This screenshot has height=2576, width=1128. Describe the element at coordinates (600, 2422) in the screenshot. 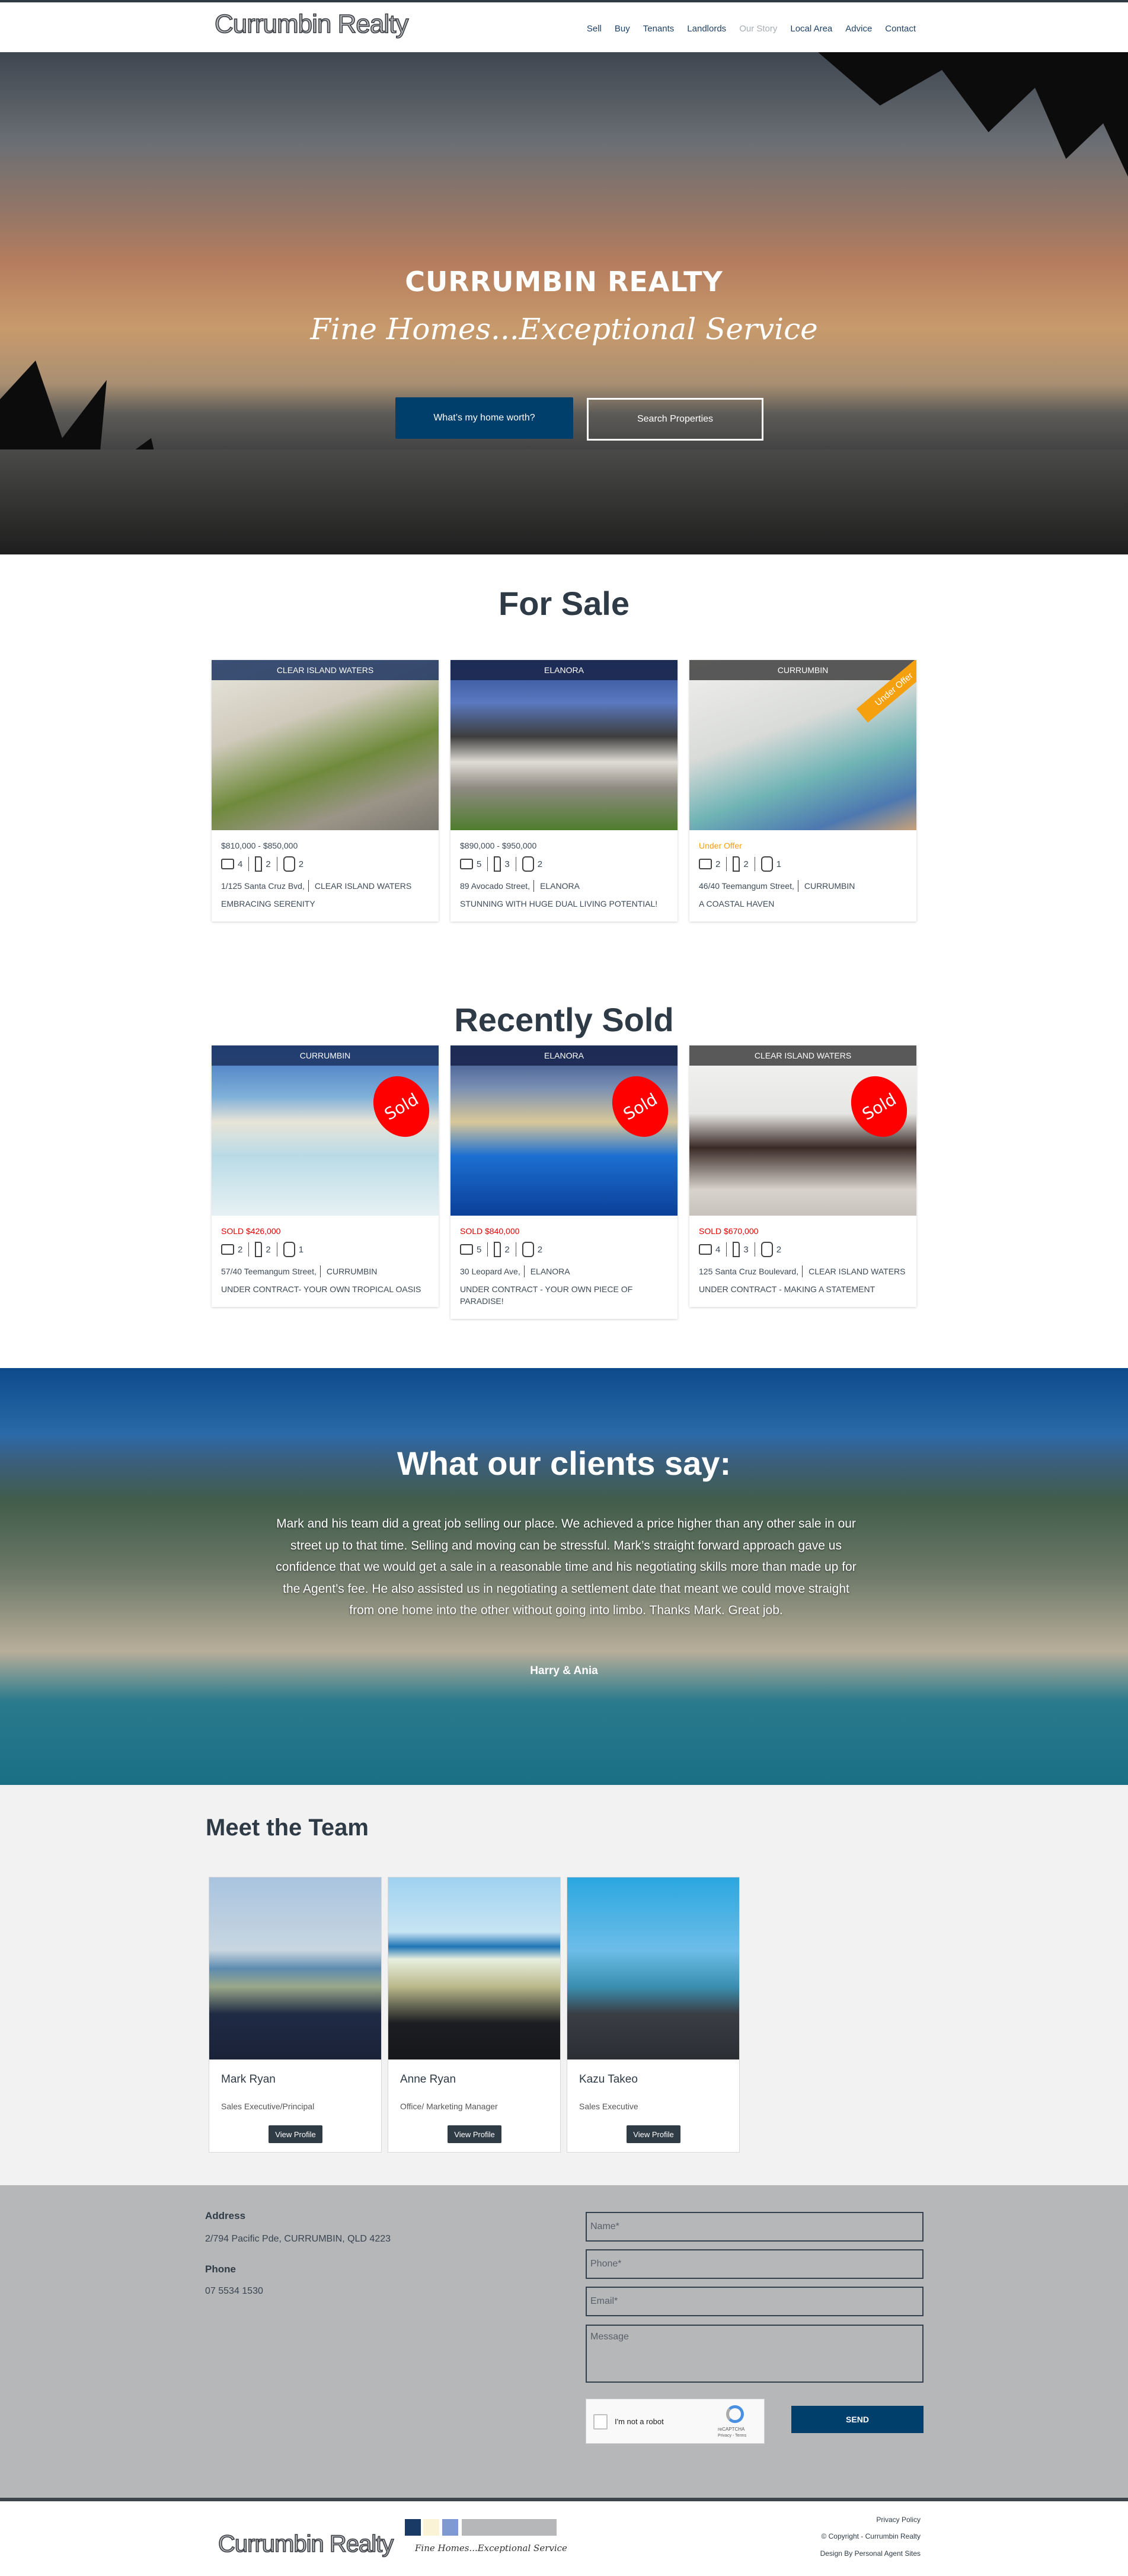

I see `captcha-checkbox` at that location.